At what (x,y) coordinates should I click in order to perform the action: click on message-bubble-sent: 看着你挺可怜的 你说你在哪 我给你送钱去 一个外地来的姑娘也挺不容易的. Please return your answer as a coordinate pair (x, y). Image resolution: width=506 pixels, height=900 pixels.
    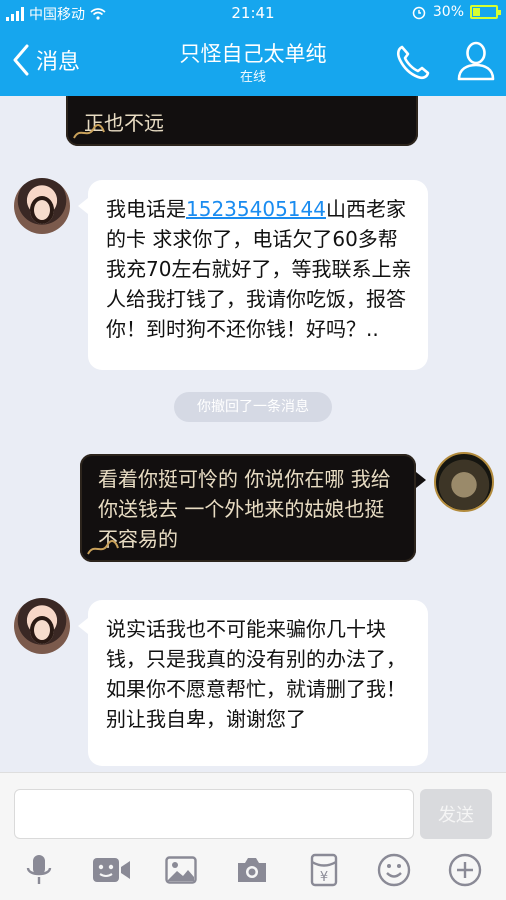
    Looking at the image, I should click on (253, 508).